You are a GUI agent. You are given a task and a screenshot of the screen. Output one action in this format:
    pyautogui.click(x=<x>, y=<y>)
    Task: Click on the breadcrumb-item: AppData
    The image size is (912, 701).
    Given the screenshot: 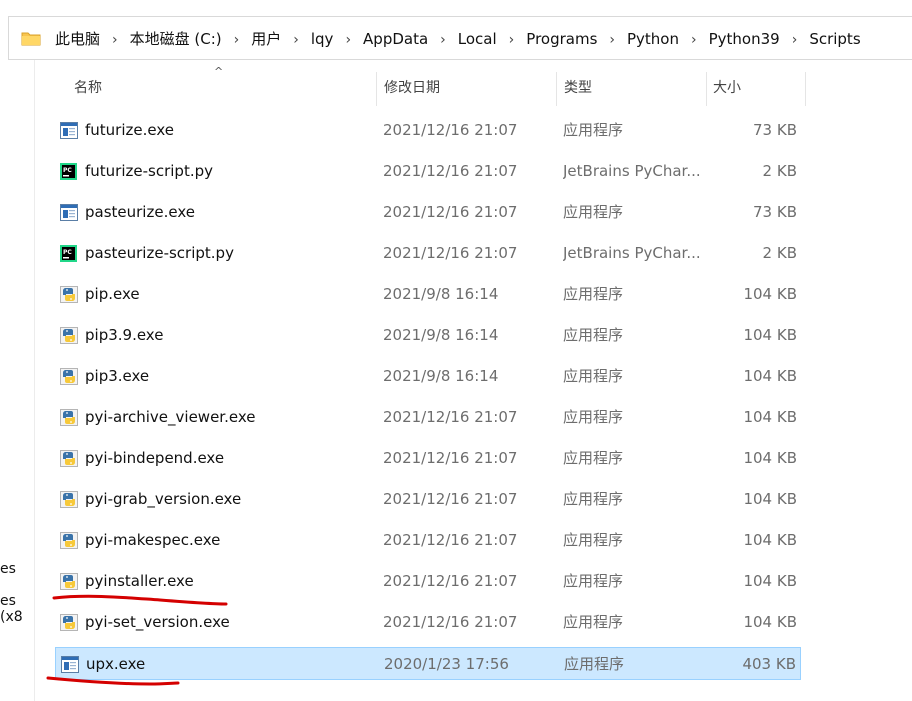 What is the action you would take?
    pyautogui.click(x=395, y=39)
    